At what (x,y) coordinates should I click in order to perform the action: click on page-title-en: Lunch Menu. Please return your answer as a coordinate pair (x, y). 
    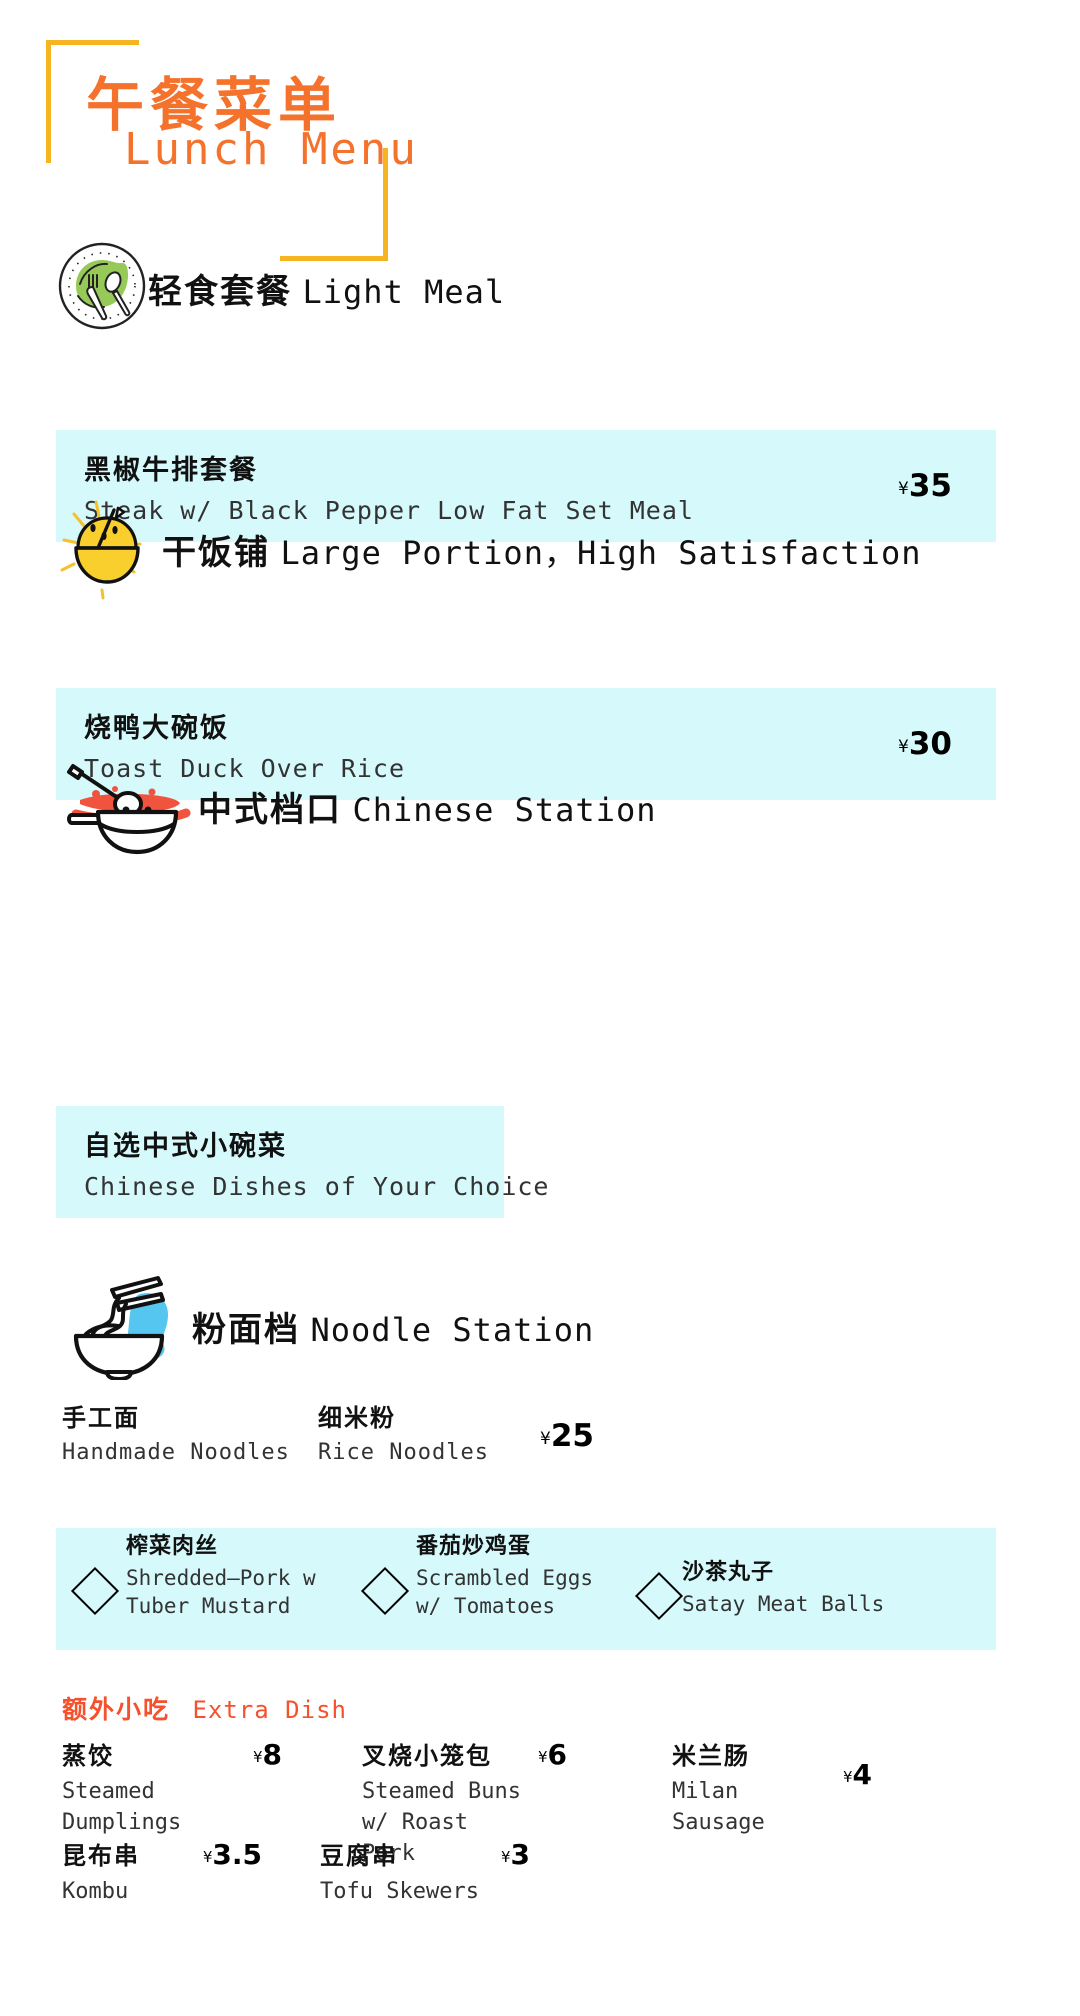
    Looking at the image, I should click on (271, 149).